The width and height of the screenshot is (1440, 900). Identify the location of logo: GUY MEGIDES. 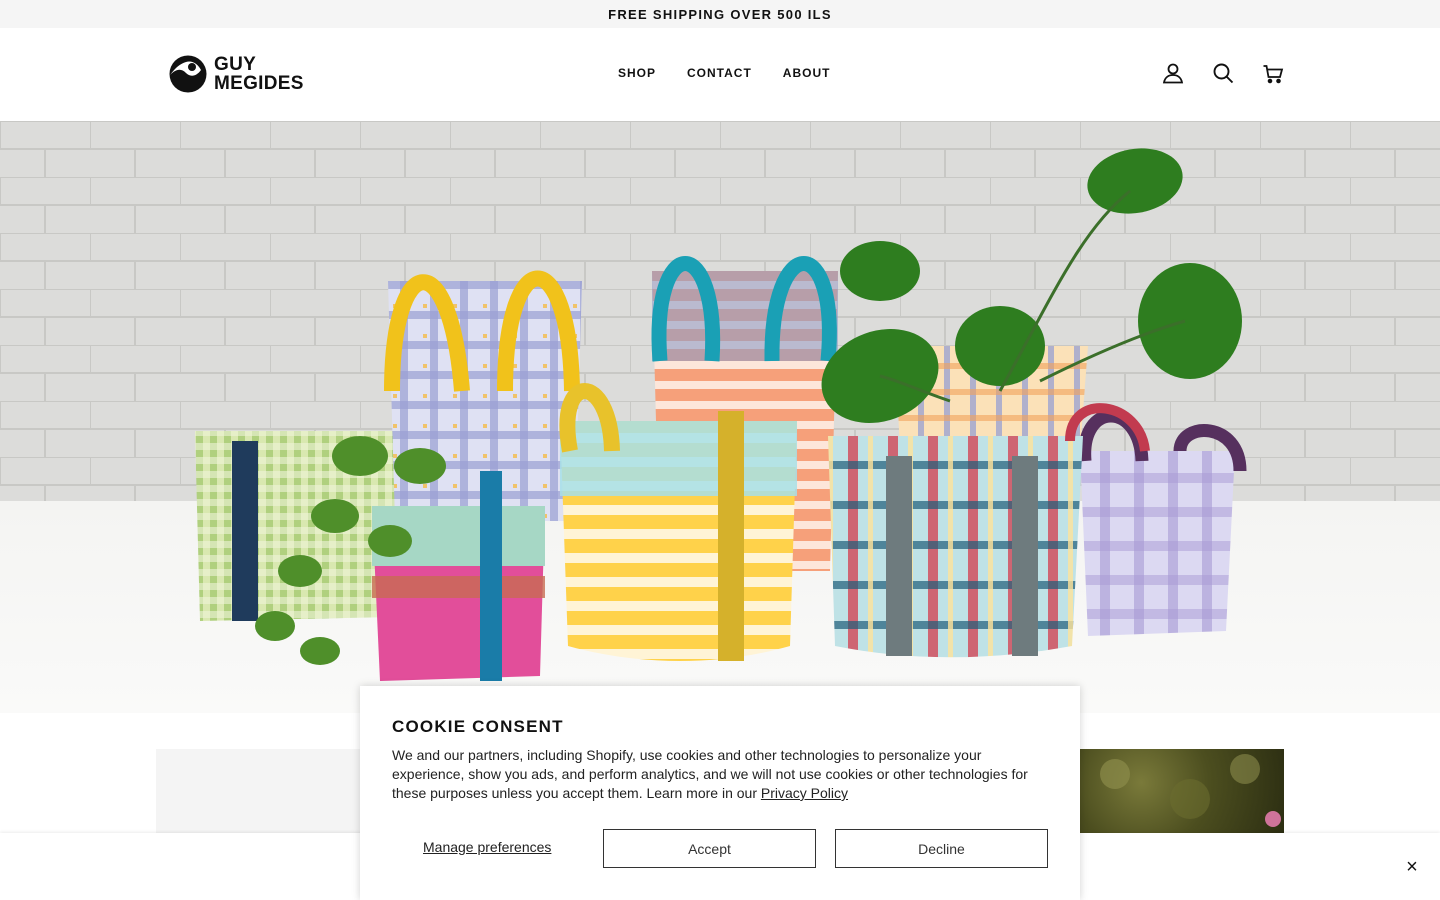
(236, 74).